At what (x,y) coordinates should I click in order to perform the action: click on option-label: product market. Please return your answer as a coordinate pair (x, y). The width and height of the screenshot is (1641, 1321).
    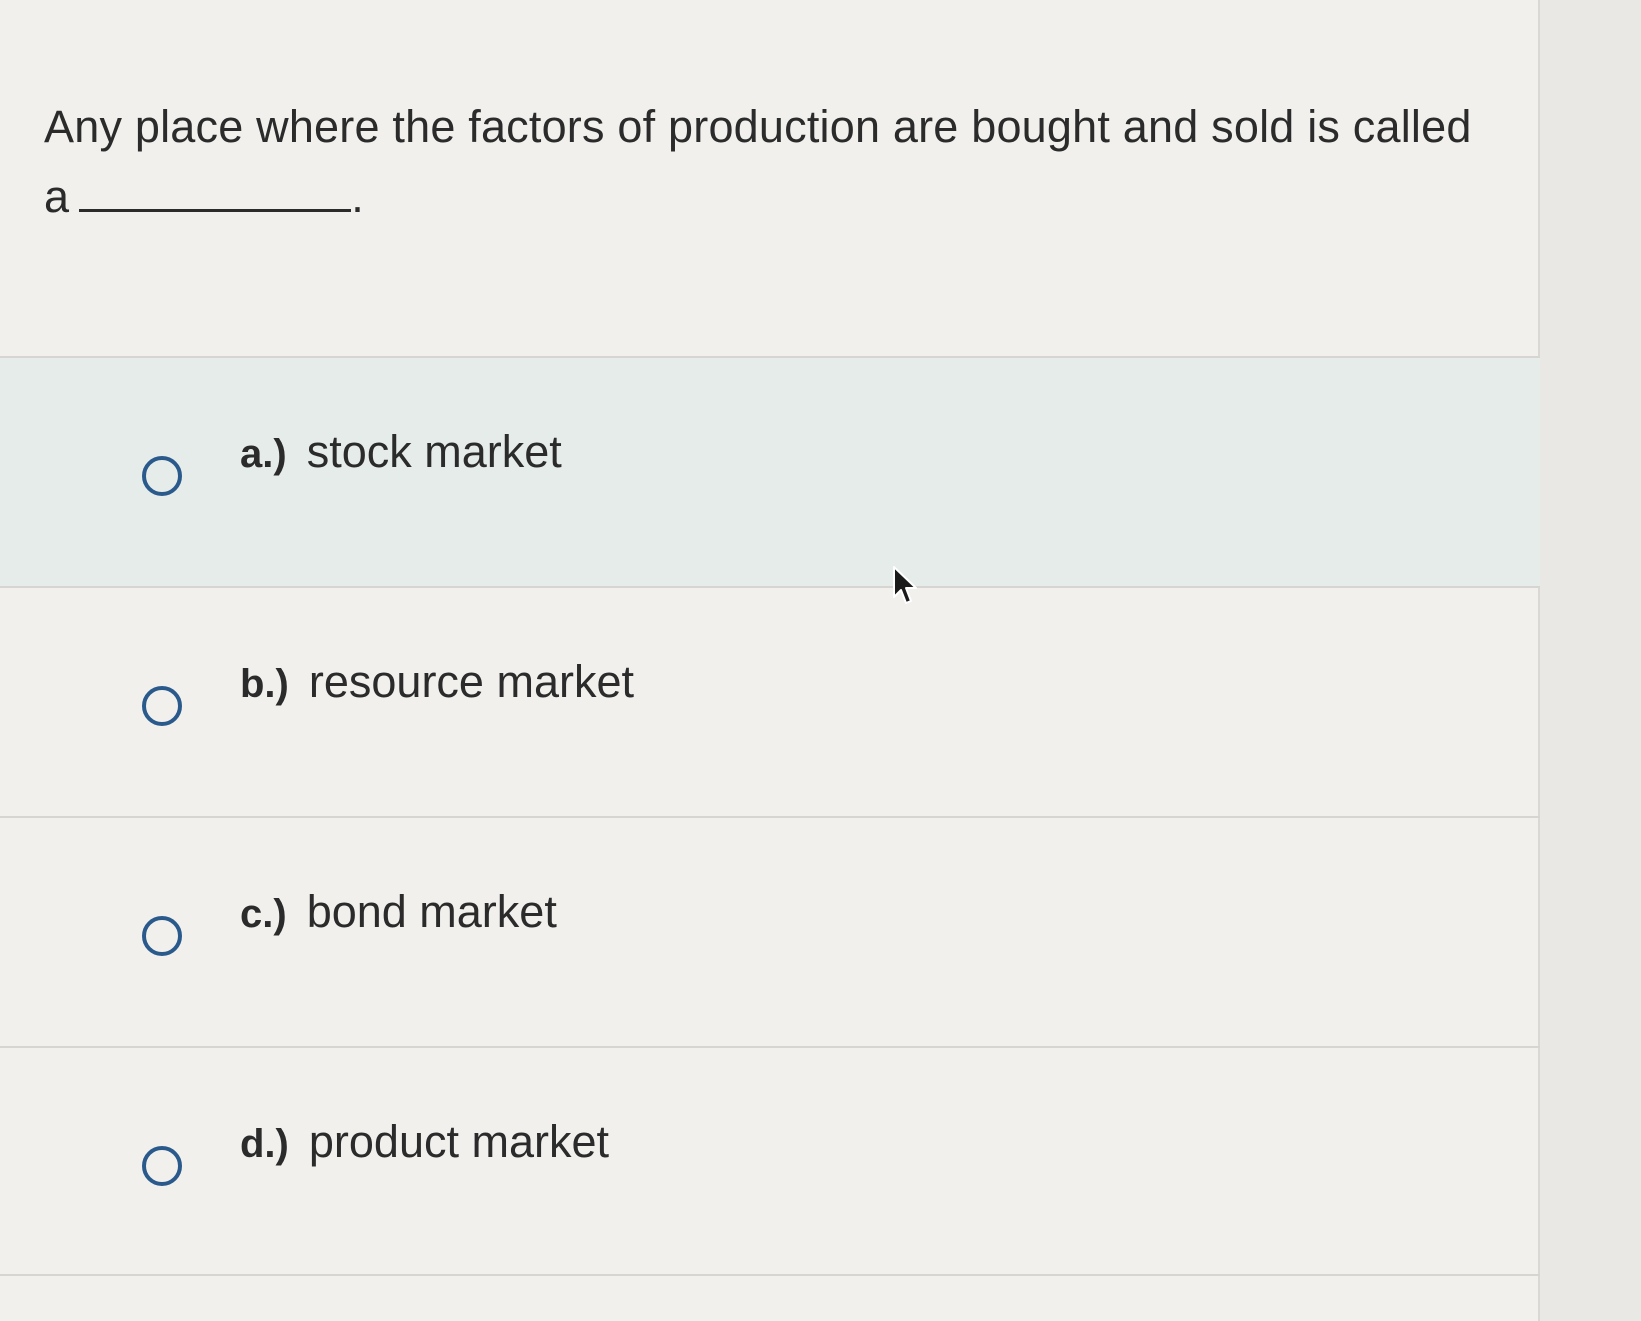
    Looking at the image, I should click on (458, 1141).